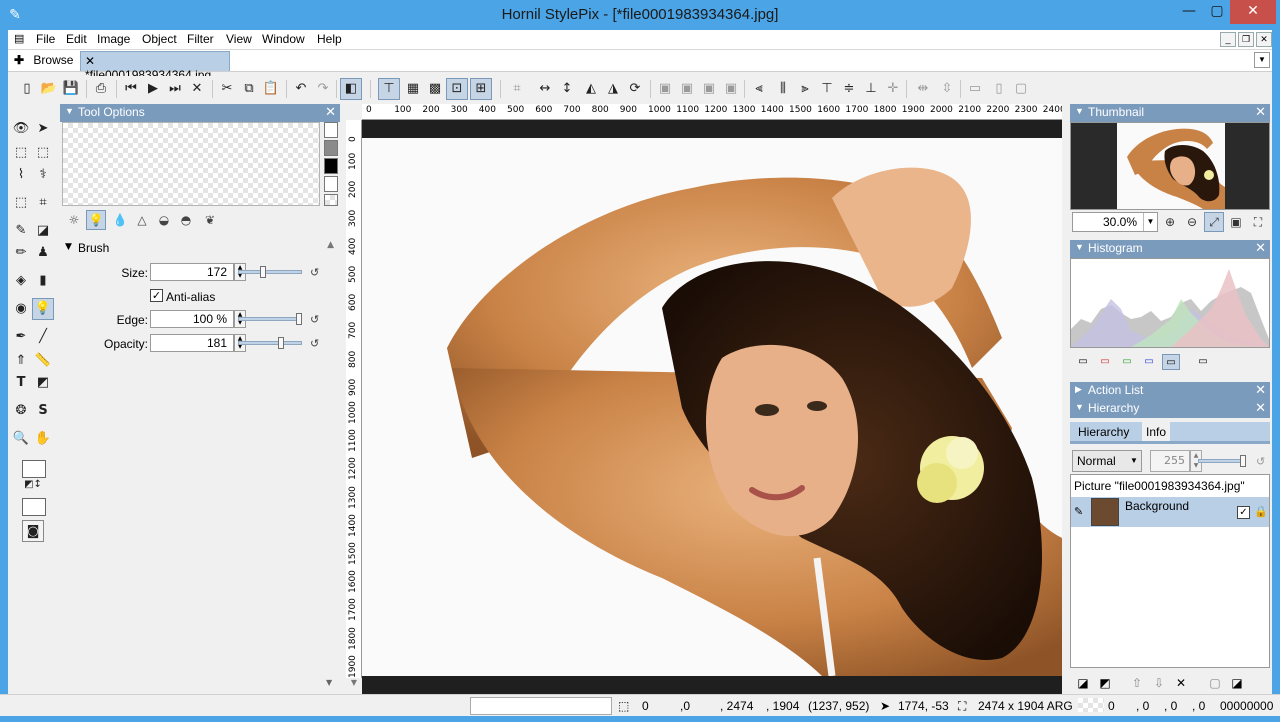 The image size is (1280, 722). I want to click on flip-vertical-icon: ↕, so click(567, 89).